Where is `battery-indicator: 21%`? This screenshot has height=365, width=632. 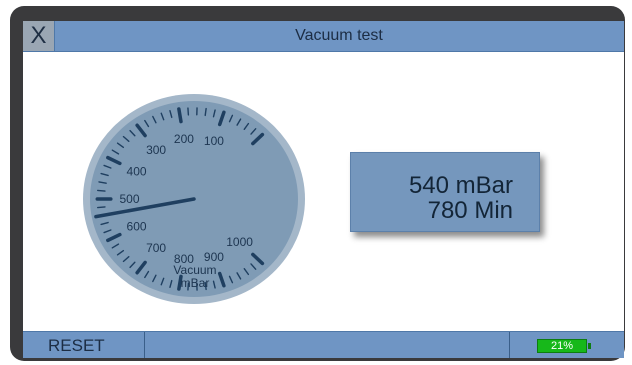 battery-indicator: 21% is located at coordinates (562, 346).